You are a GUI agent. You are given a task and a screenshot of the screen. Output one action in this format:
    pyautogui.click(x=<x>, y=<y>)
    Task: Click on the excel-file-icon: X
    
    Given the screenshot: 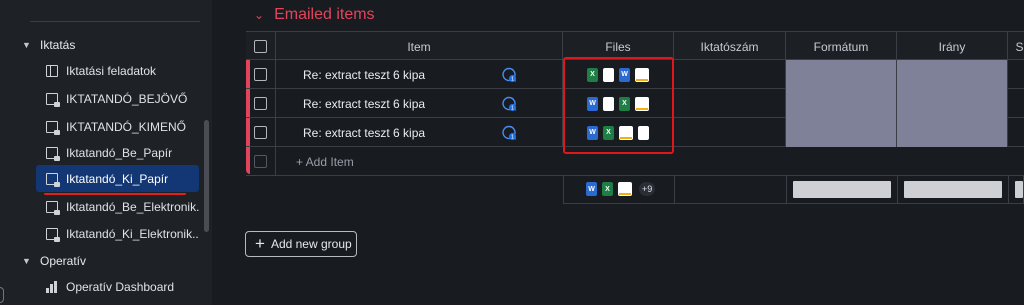 What is the action you would take?
    pyautogui.click(x=607, y=189)
    